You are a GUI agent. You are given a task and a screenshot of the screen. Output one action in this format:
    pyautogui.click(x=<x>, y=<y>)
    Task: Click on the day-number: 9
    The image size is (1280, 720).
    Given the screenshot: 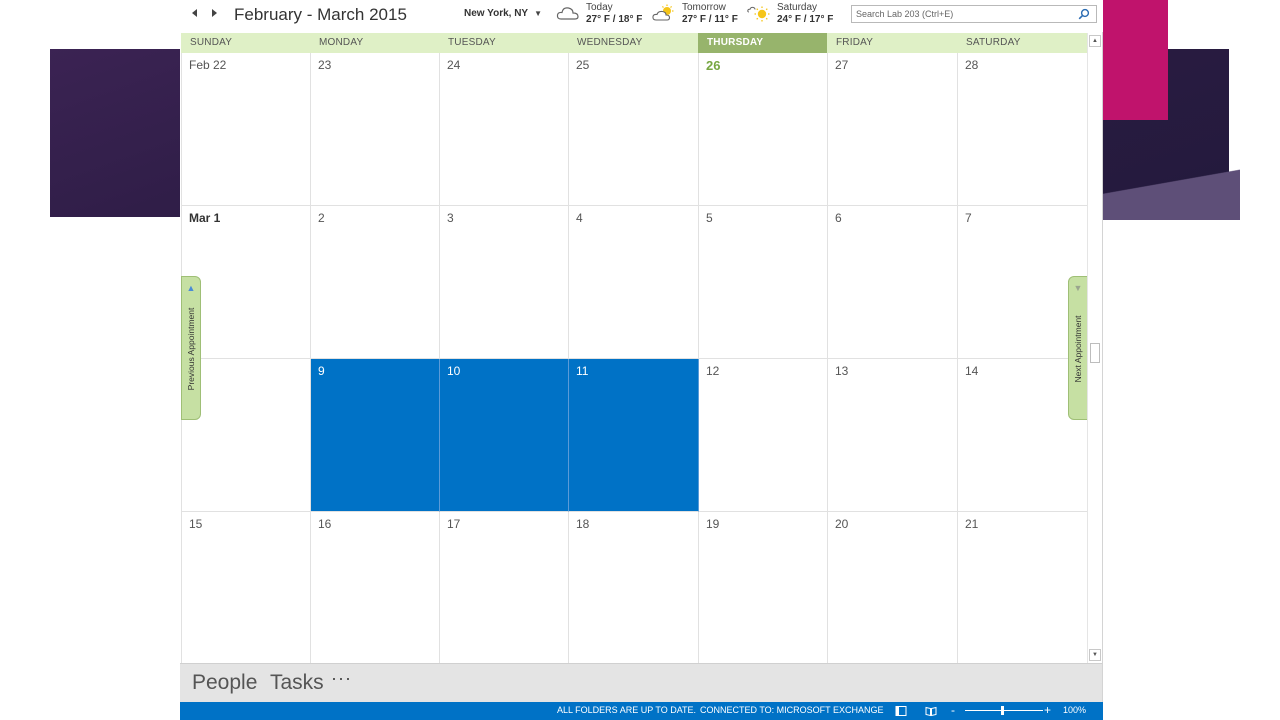 What is the action you would take?
    pyautogui.click(x=321, y=371)
    